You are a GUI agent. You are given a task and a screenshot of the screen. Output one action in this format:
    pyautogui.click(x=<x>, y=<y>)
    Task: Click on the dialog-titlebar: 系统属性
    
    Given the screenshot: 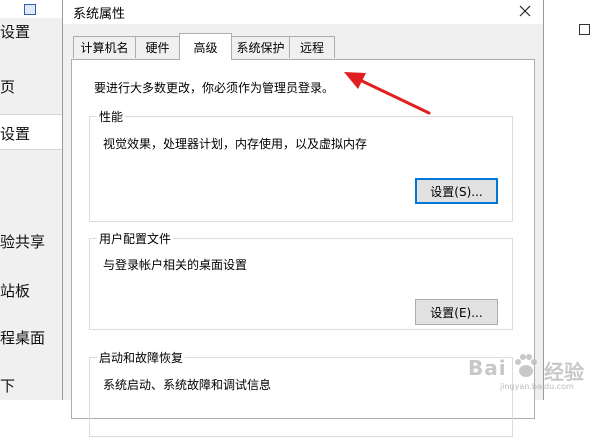 What is the action you would take?
    pyautogui.click(x=303, y=12)
    